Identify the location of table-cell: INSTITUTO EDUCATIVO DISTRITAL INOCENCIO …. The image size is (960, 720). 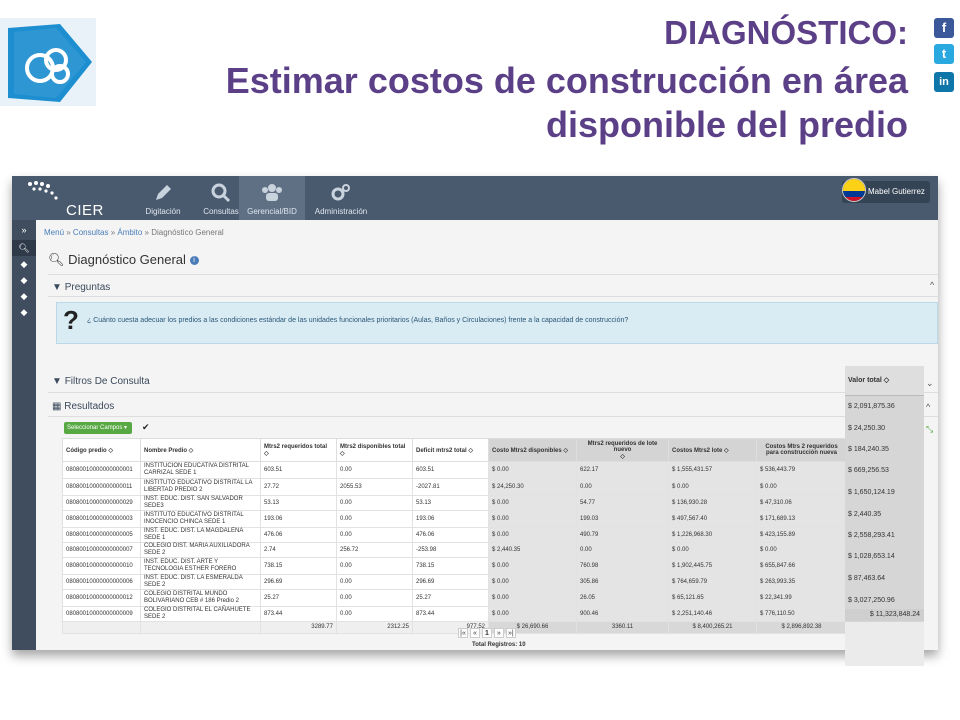
(200, 519).